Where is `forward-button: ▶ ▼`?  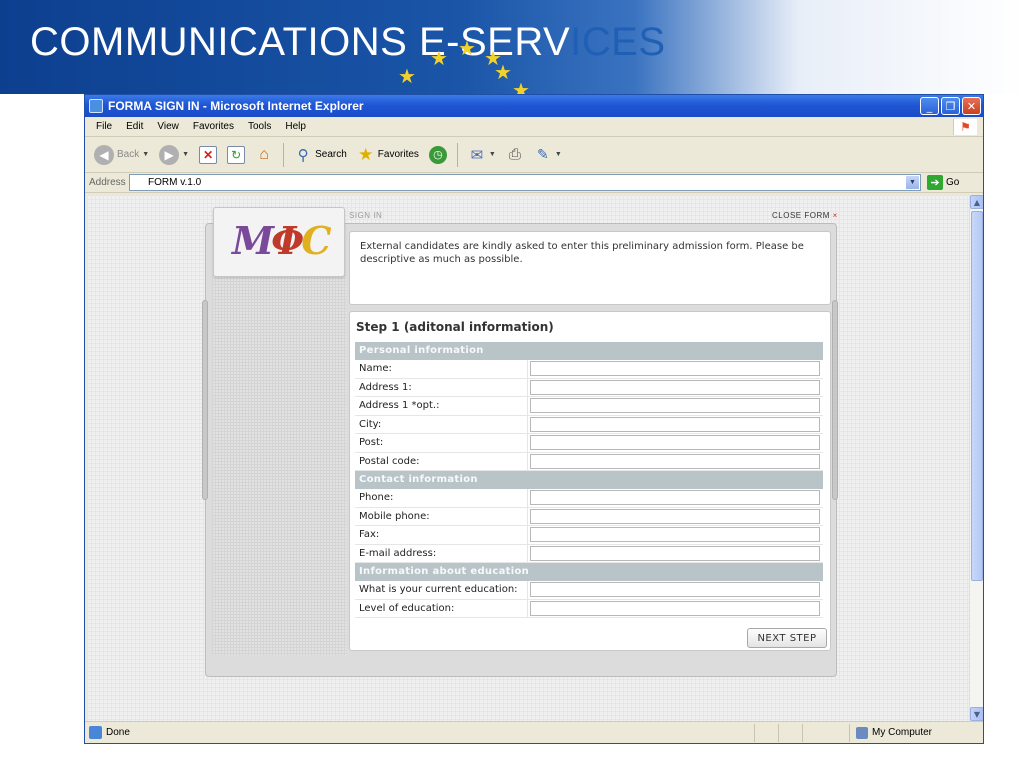
forward-button: ▶ ▼ is located at coordinates (174, 155).